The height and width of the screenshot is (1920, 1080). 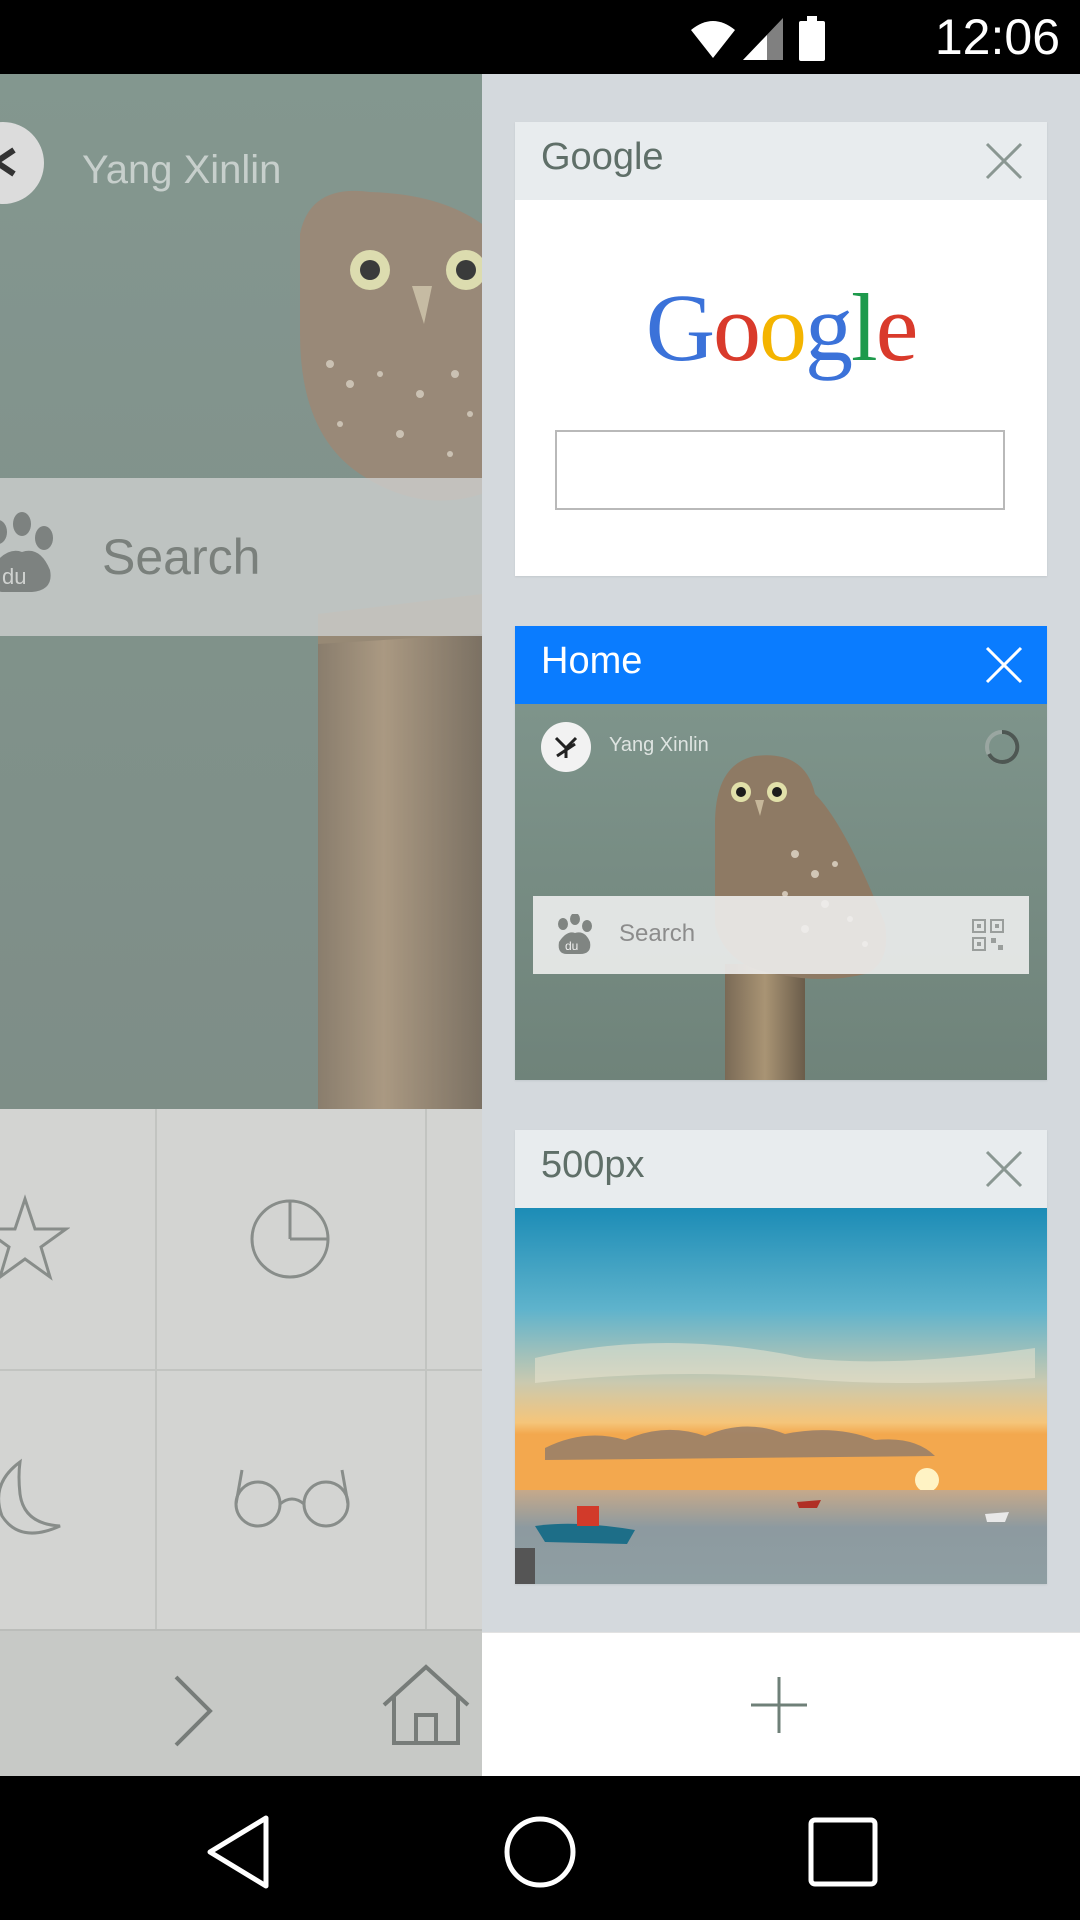 I want to click on tab-preview-500px, so click(x=781, y=1396).